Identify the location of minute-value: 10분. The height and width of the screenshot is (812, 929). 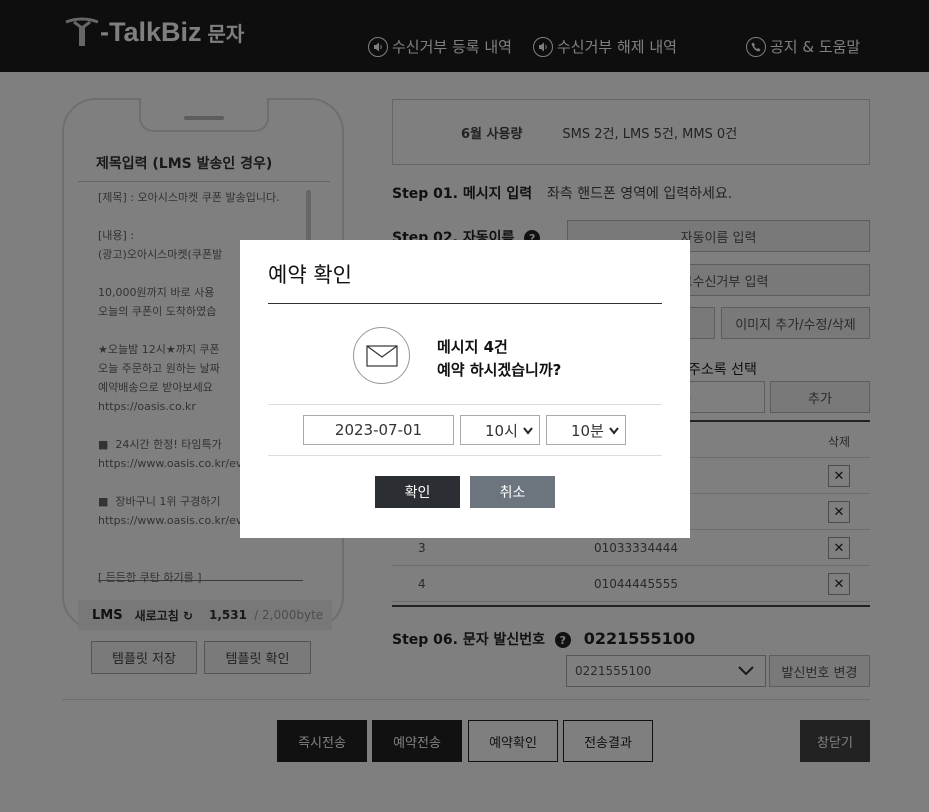
(587, 430).